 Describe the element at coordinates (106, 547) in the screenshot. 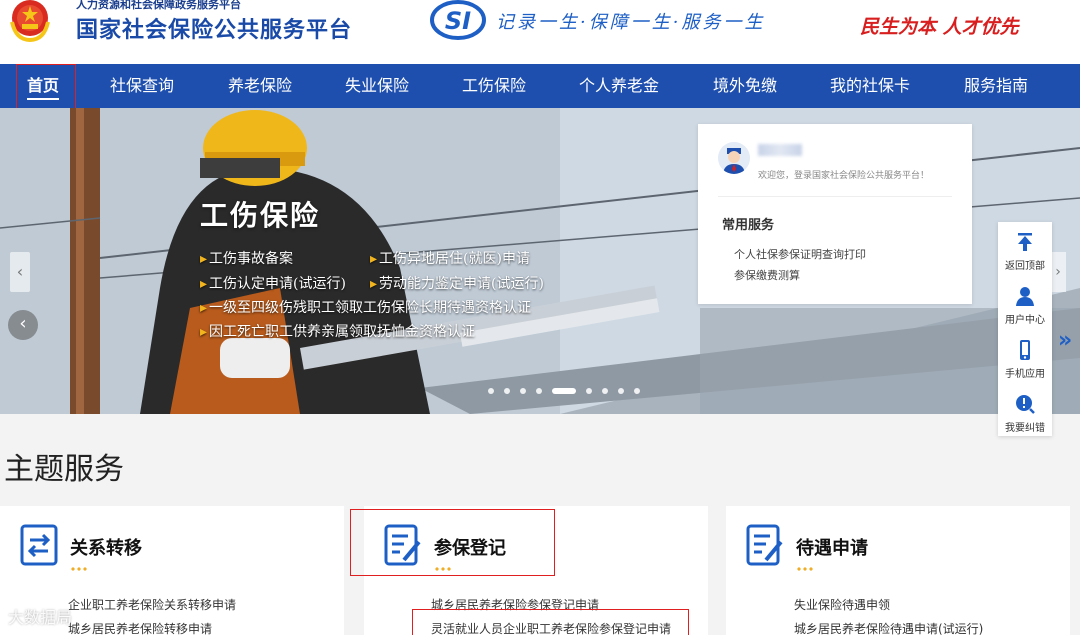

I see `service-card-title: 关系转移` at that location.